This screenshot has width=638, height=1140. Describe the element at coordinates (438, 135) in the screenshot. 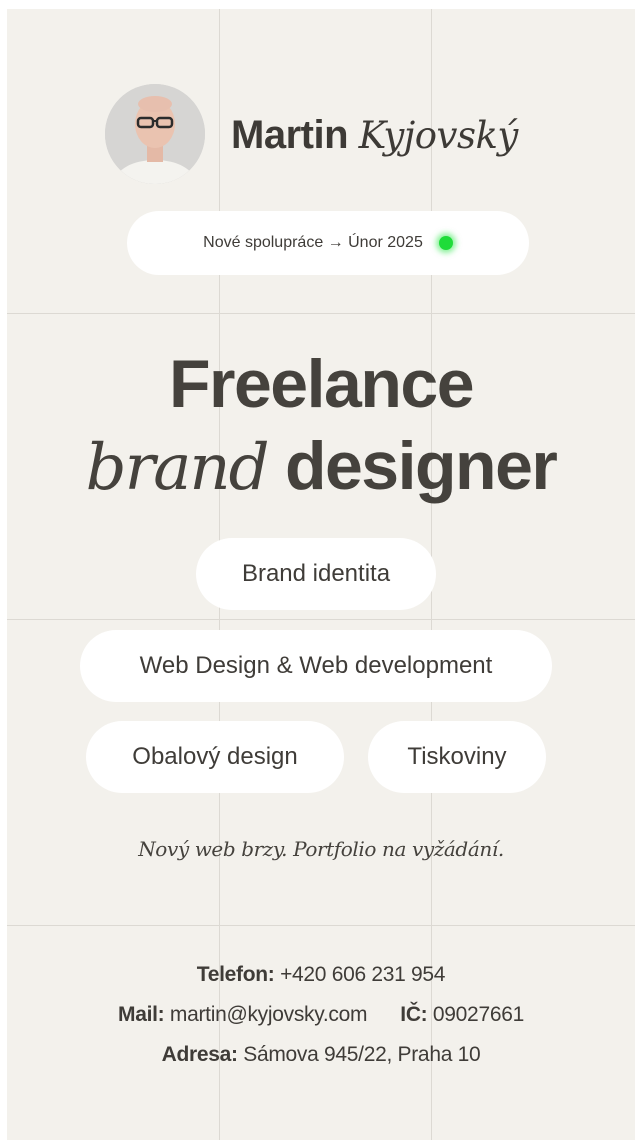

I see `last-name: Kyjovský` at that location.